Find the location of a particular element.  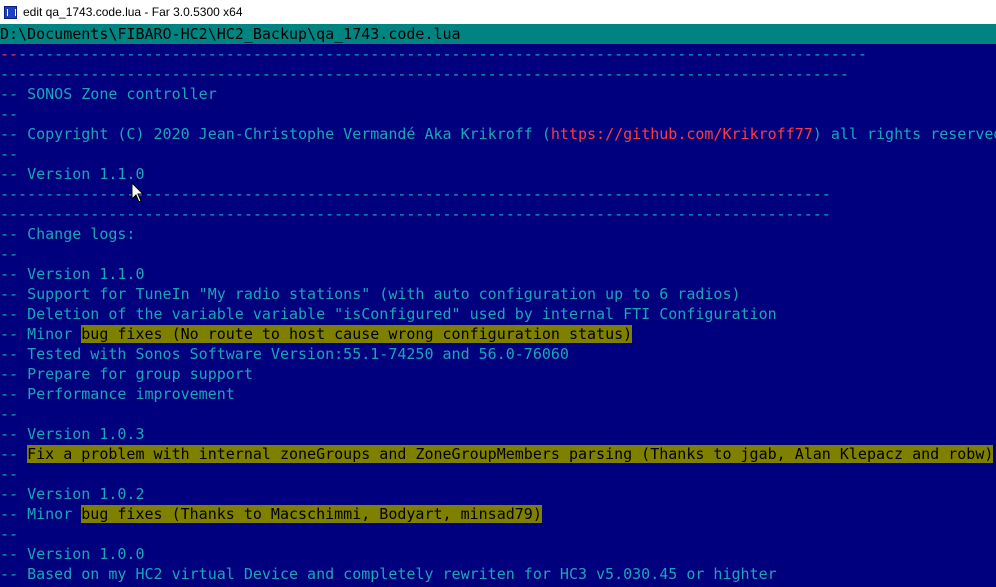

code-text: -- Version 1.0.2 is located at coordinates (72, 494).